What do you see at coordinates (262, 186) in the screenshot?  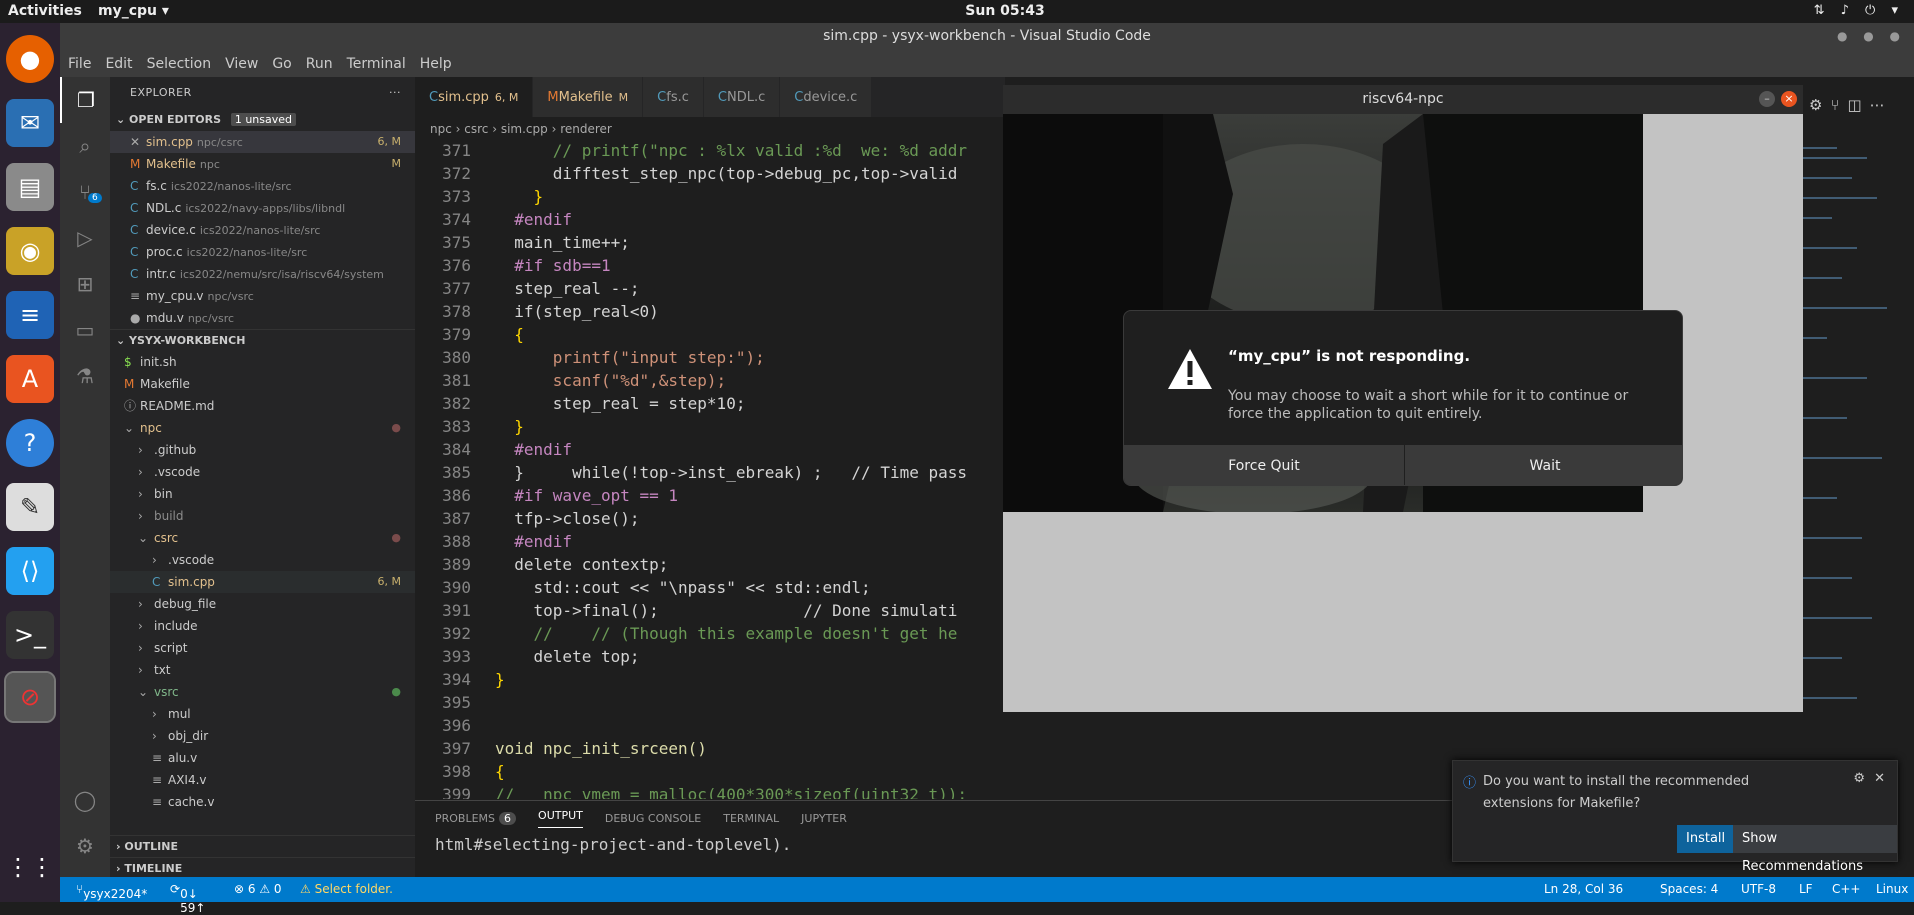 I see `open-editor-item: Cfs.c ics2022/nanos-lite/src` at bounding box center [262, 186].